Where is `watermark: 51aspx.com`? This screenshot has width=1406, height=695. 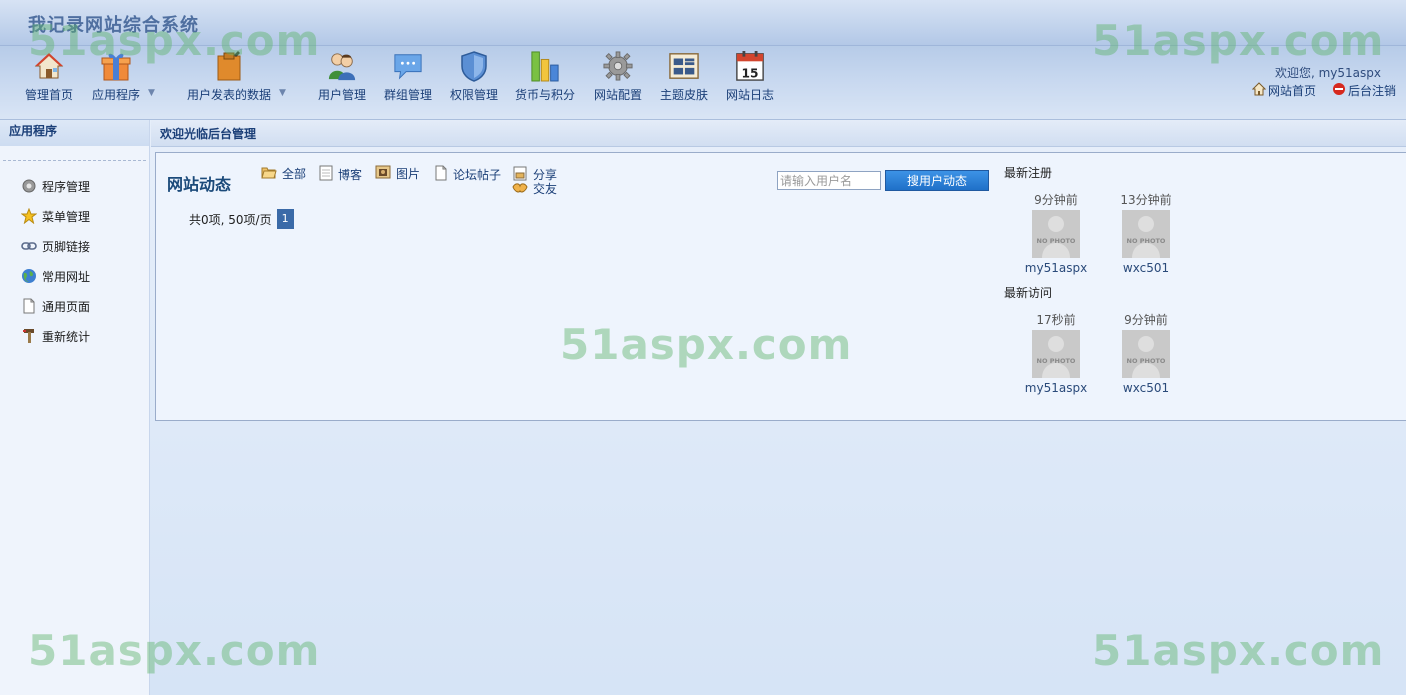 watermark: 51aspx.com is located at coordinates (1238, 650).